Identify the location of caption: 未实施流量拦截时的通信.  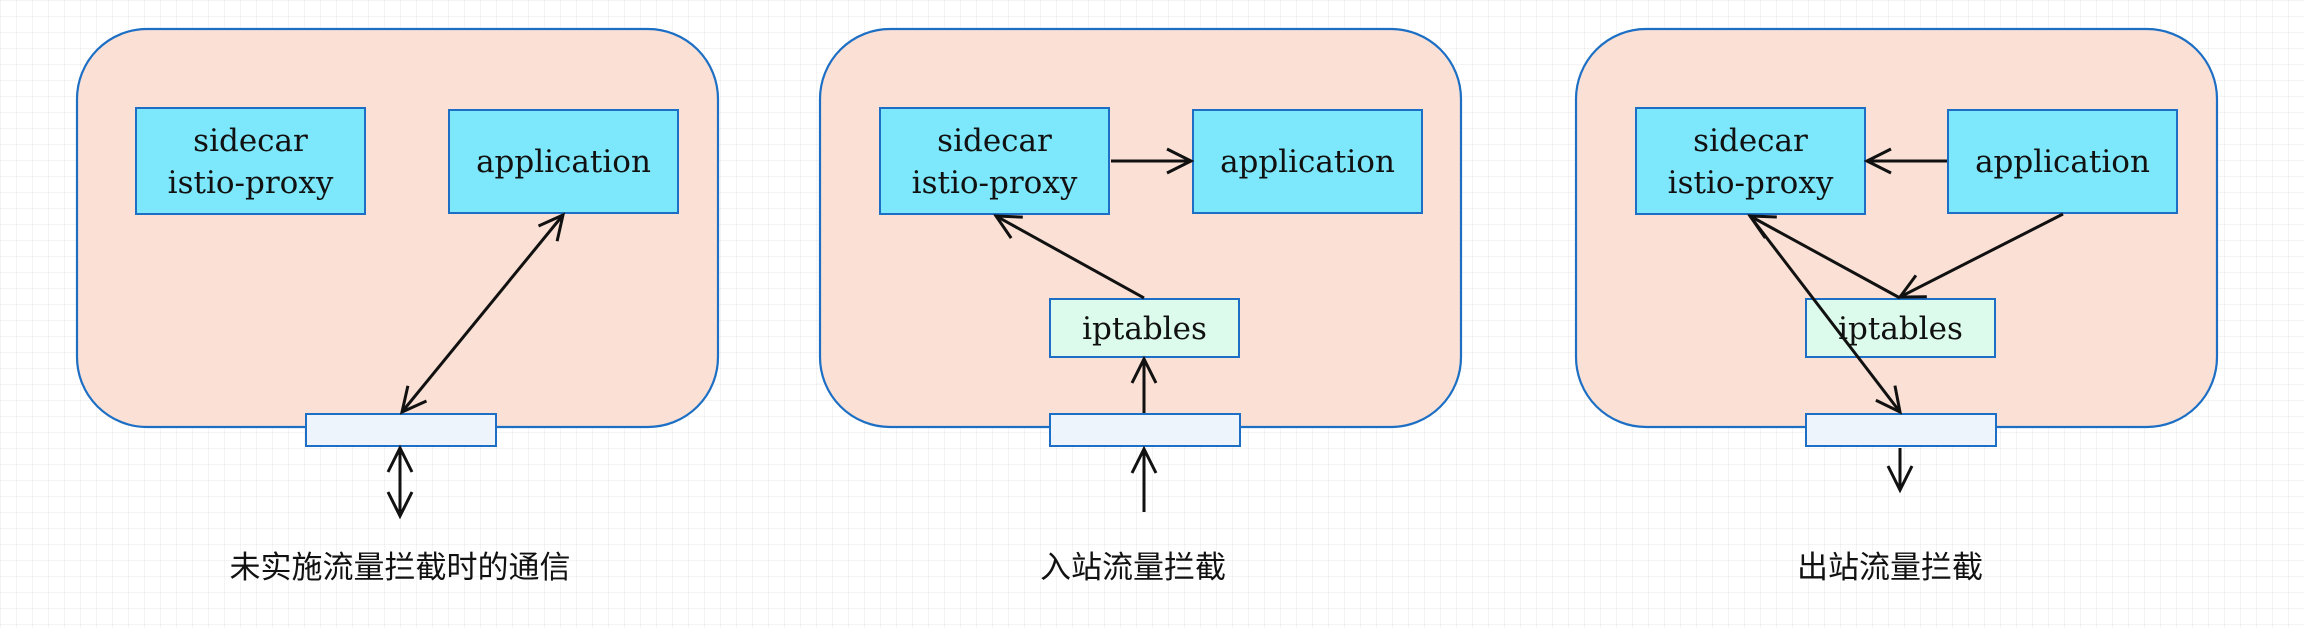
(400, 568).